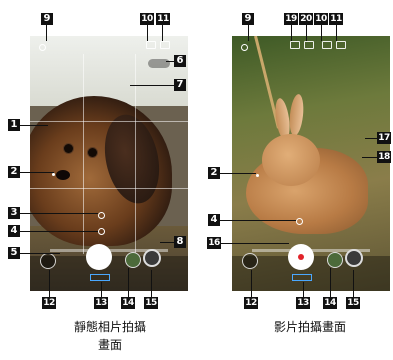  What do you see at coordinates (291, 19) in the screenshot?
I see `callout-19: 19` at bounding box center [291, 19].